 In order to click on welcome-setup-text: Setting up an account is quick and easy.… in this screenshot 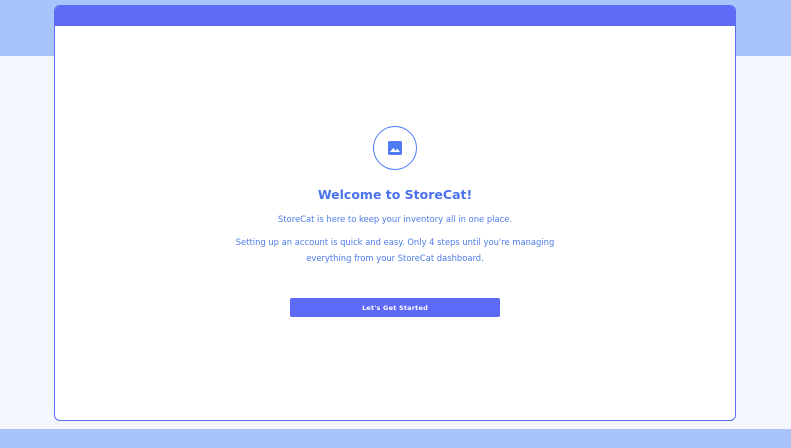, I will do `click(395, 250)`.